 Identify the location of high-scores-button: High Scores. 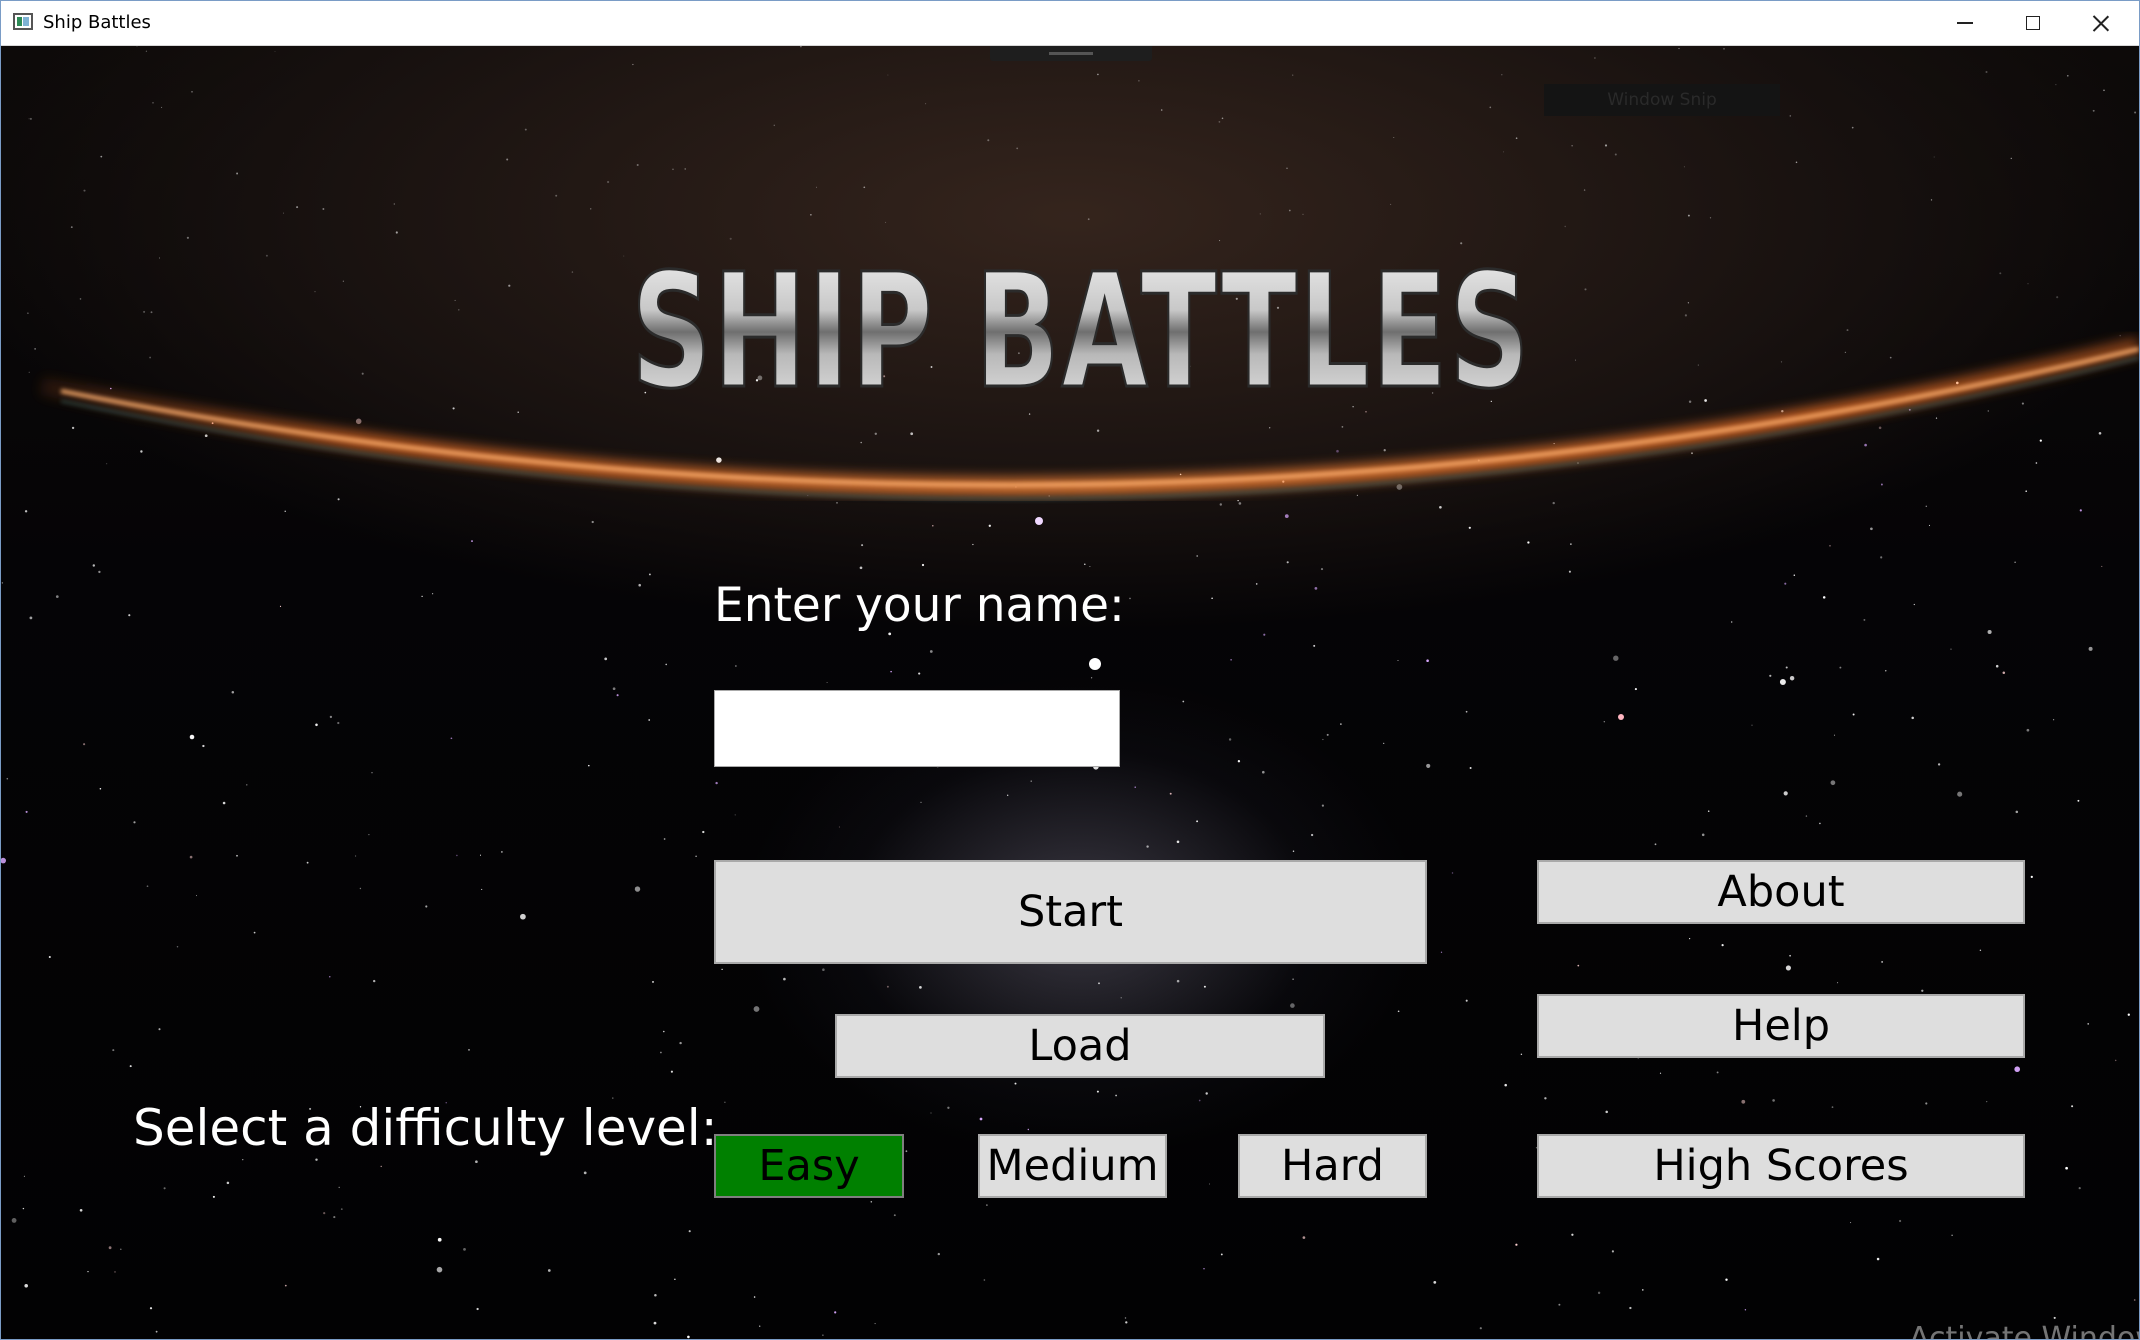
(1781, 1166).